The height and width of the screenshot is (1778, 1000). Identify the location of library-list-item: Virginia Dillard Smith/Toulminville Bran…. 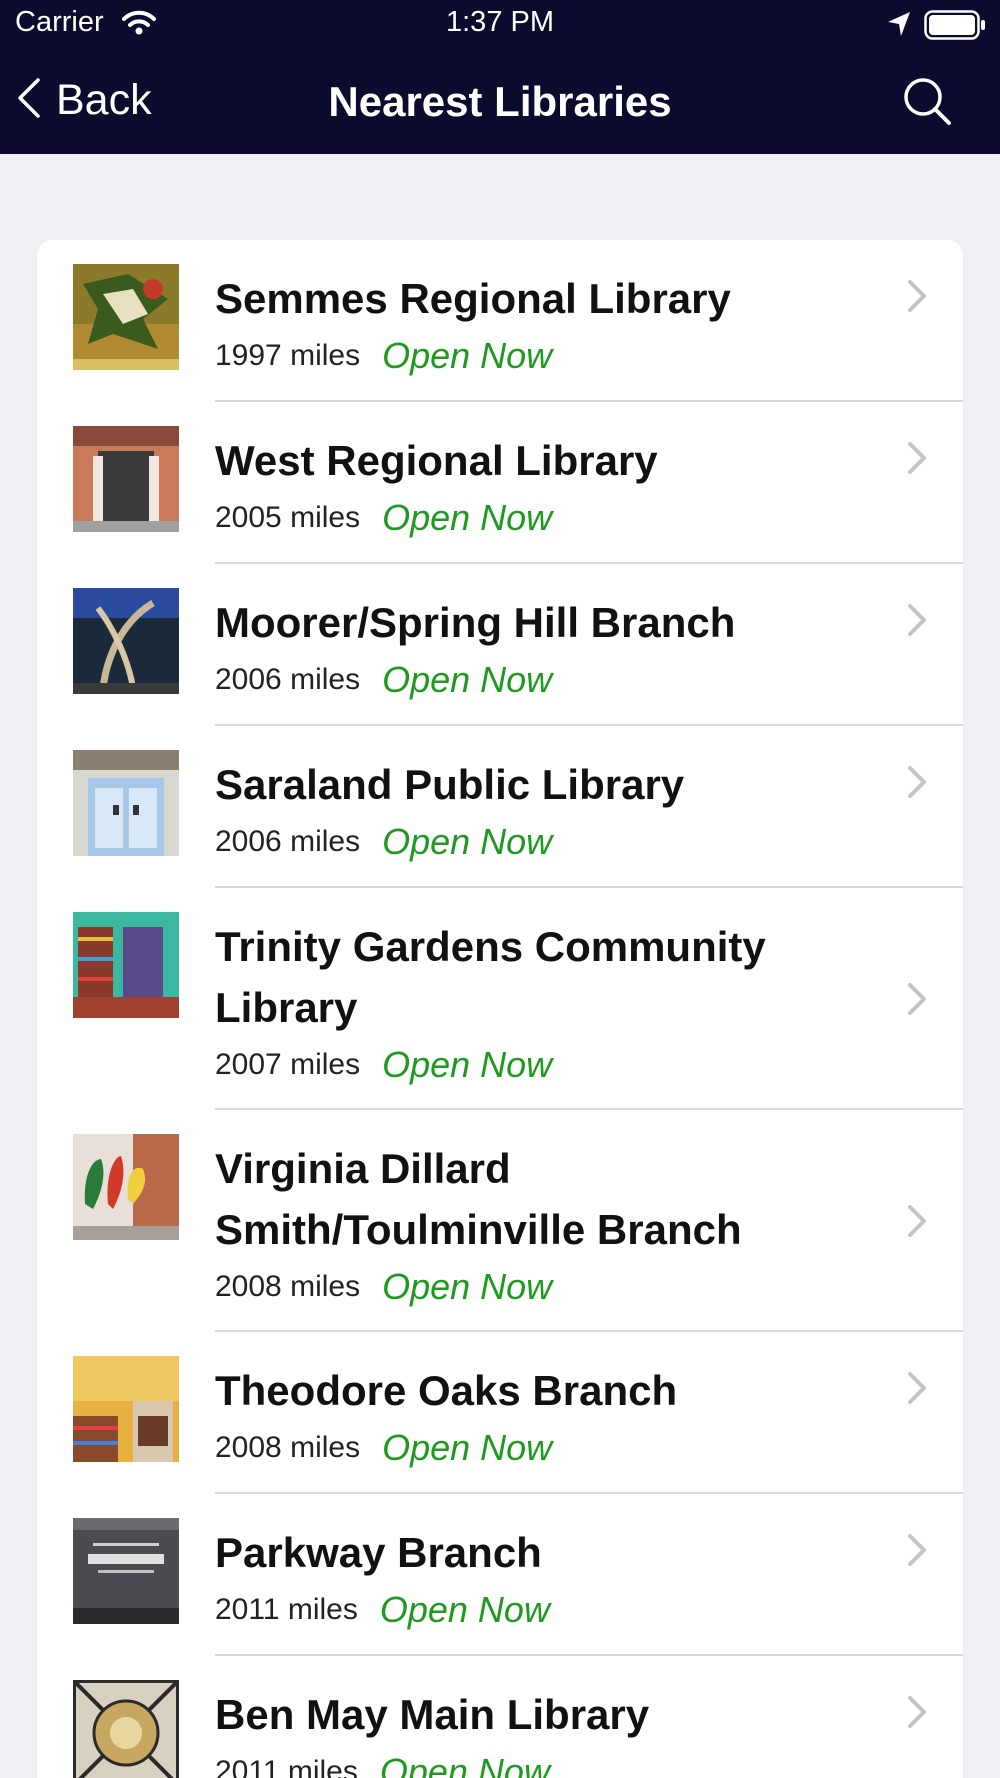
(500, 1221).